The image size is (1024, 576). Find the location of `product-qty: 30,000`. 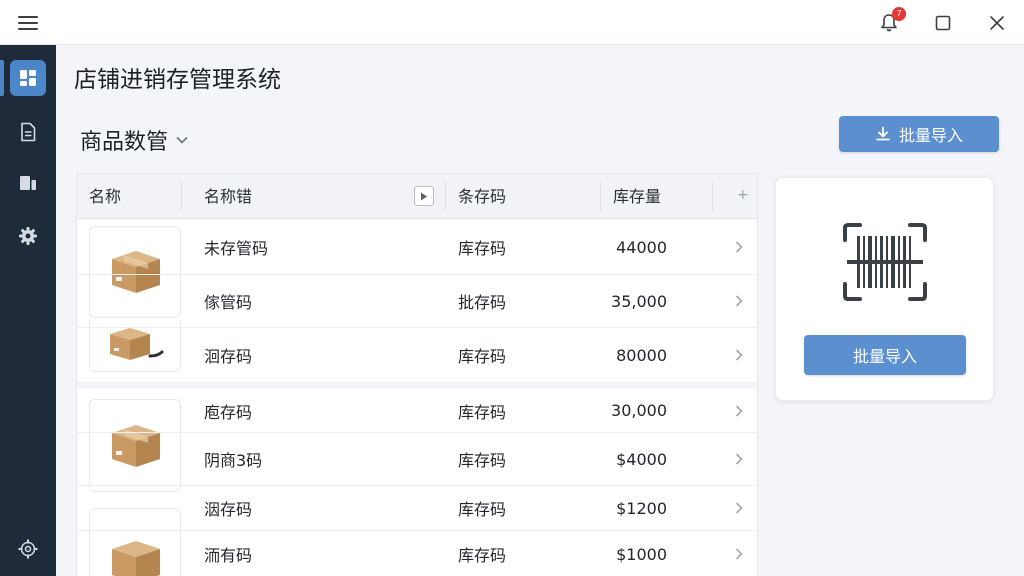

product-qty: 30,000 is located at coordinates (639, 410).